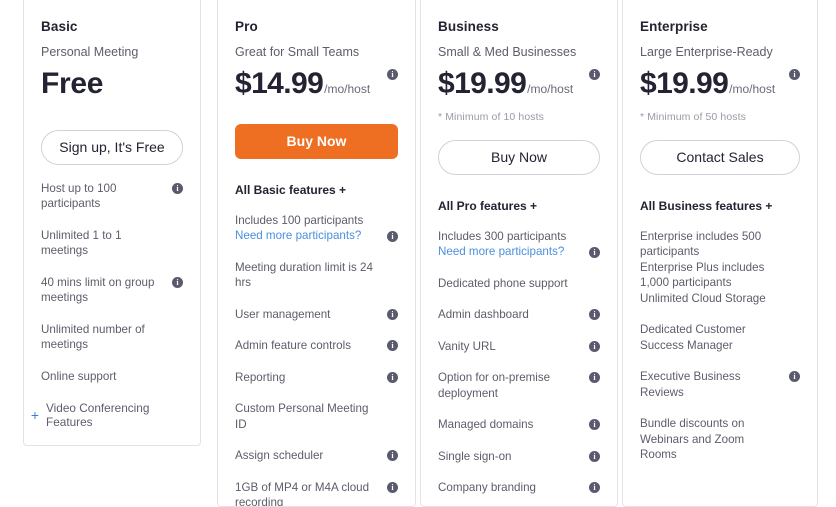 Image resolution: width=836 pixels, height=507 pixels. Describe the element at coordinates (114, 415) in the screenshot. I see `expand-label: Video Conferencing Features` at that location.